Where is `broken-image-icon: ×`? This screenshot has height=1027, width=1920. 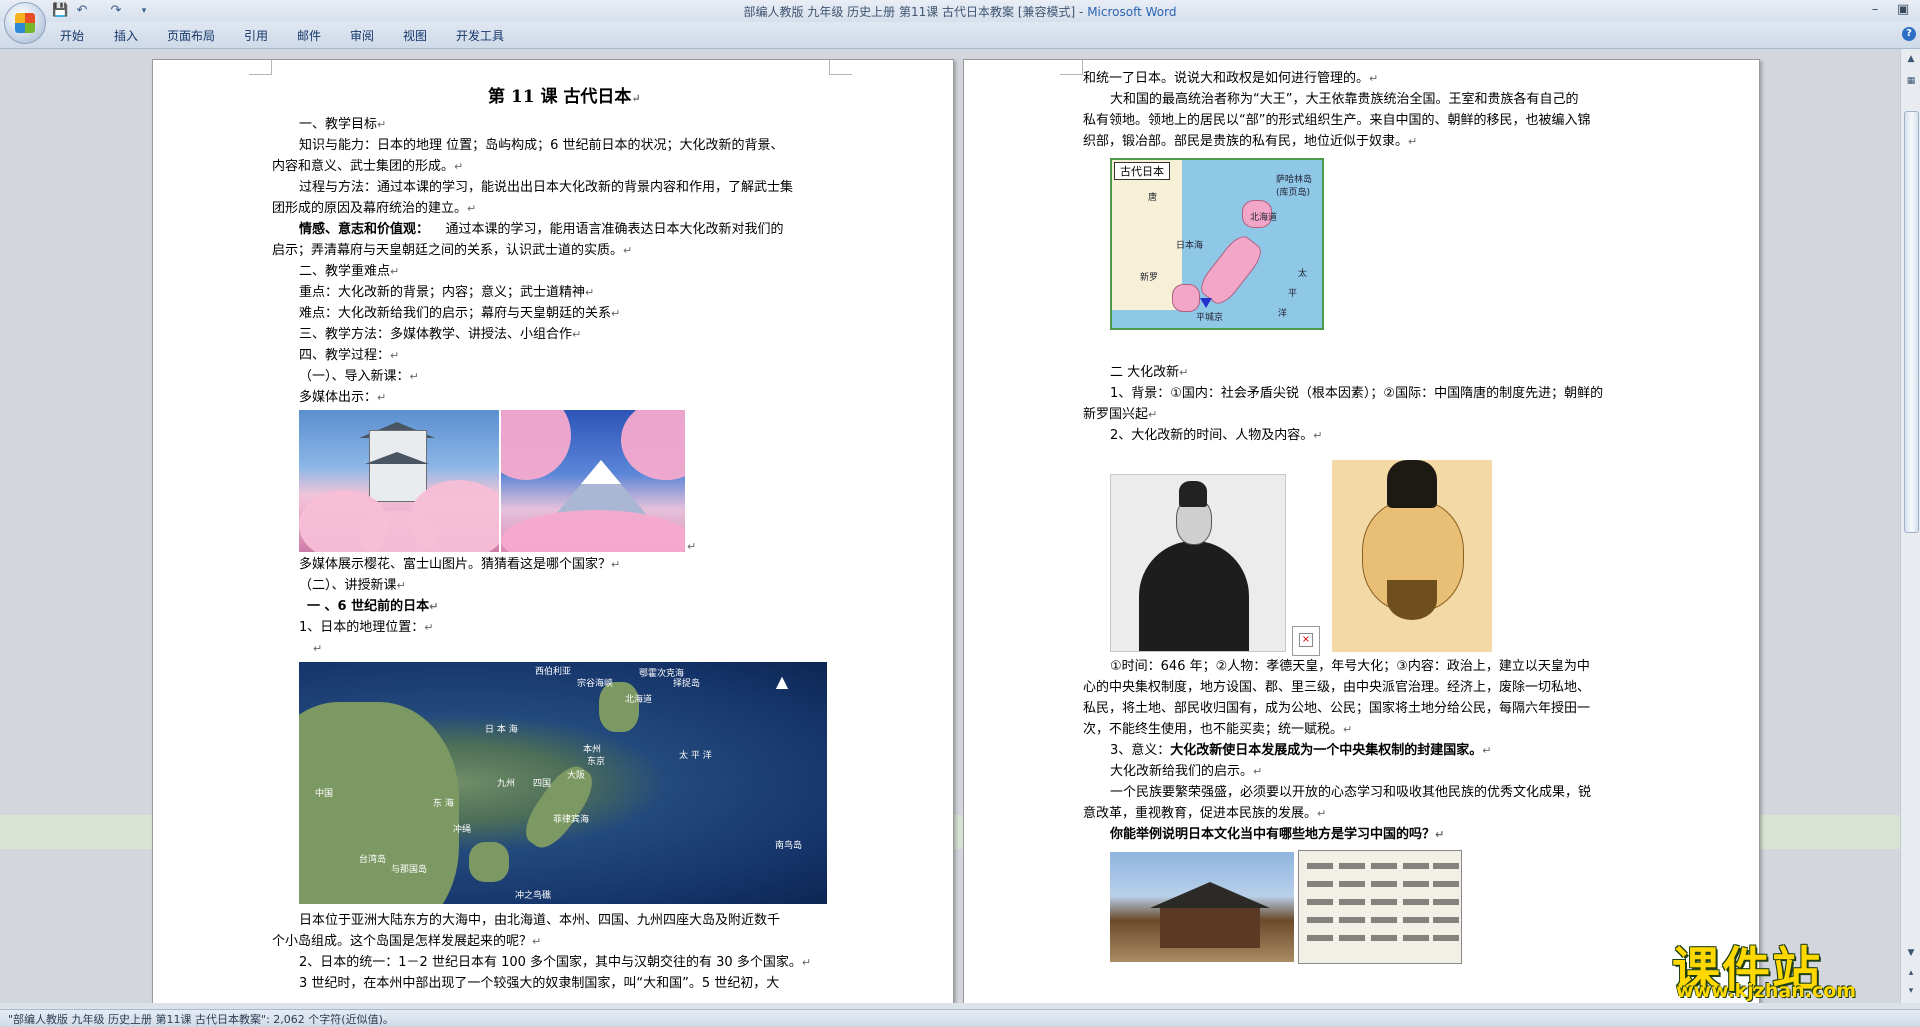
broken-image-icon: × is located at coordinates (1306, 640).